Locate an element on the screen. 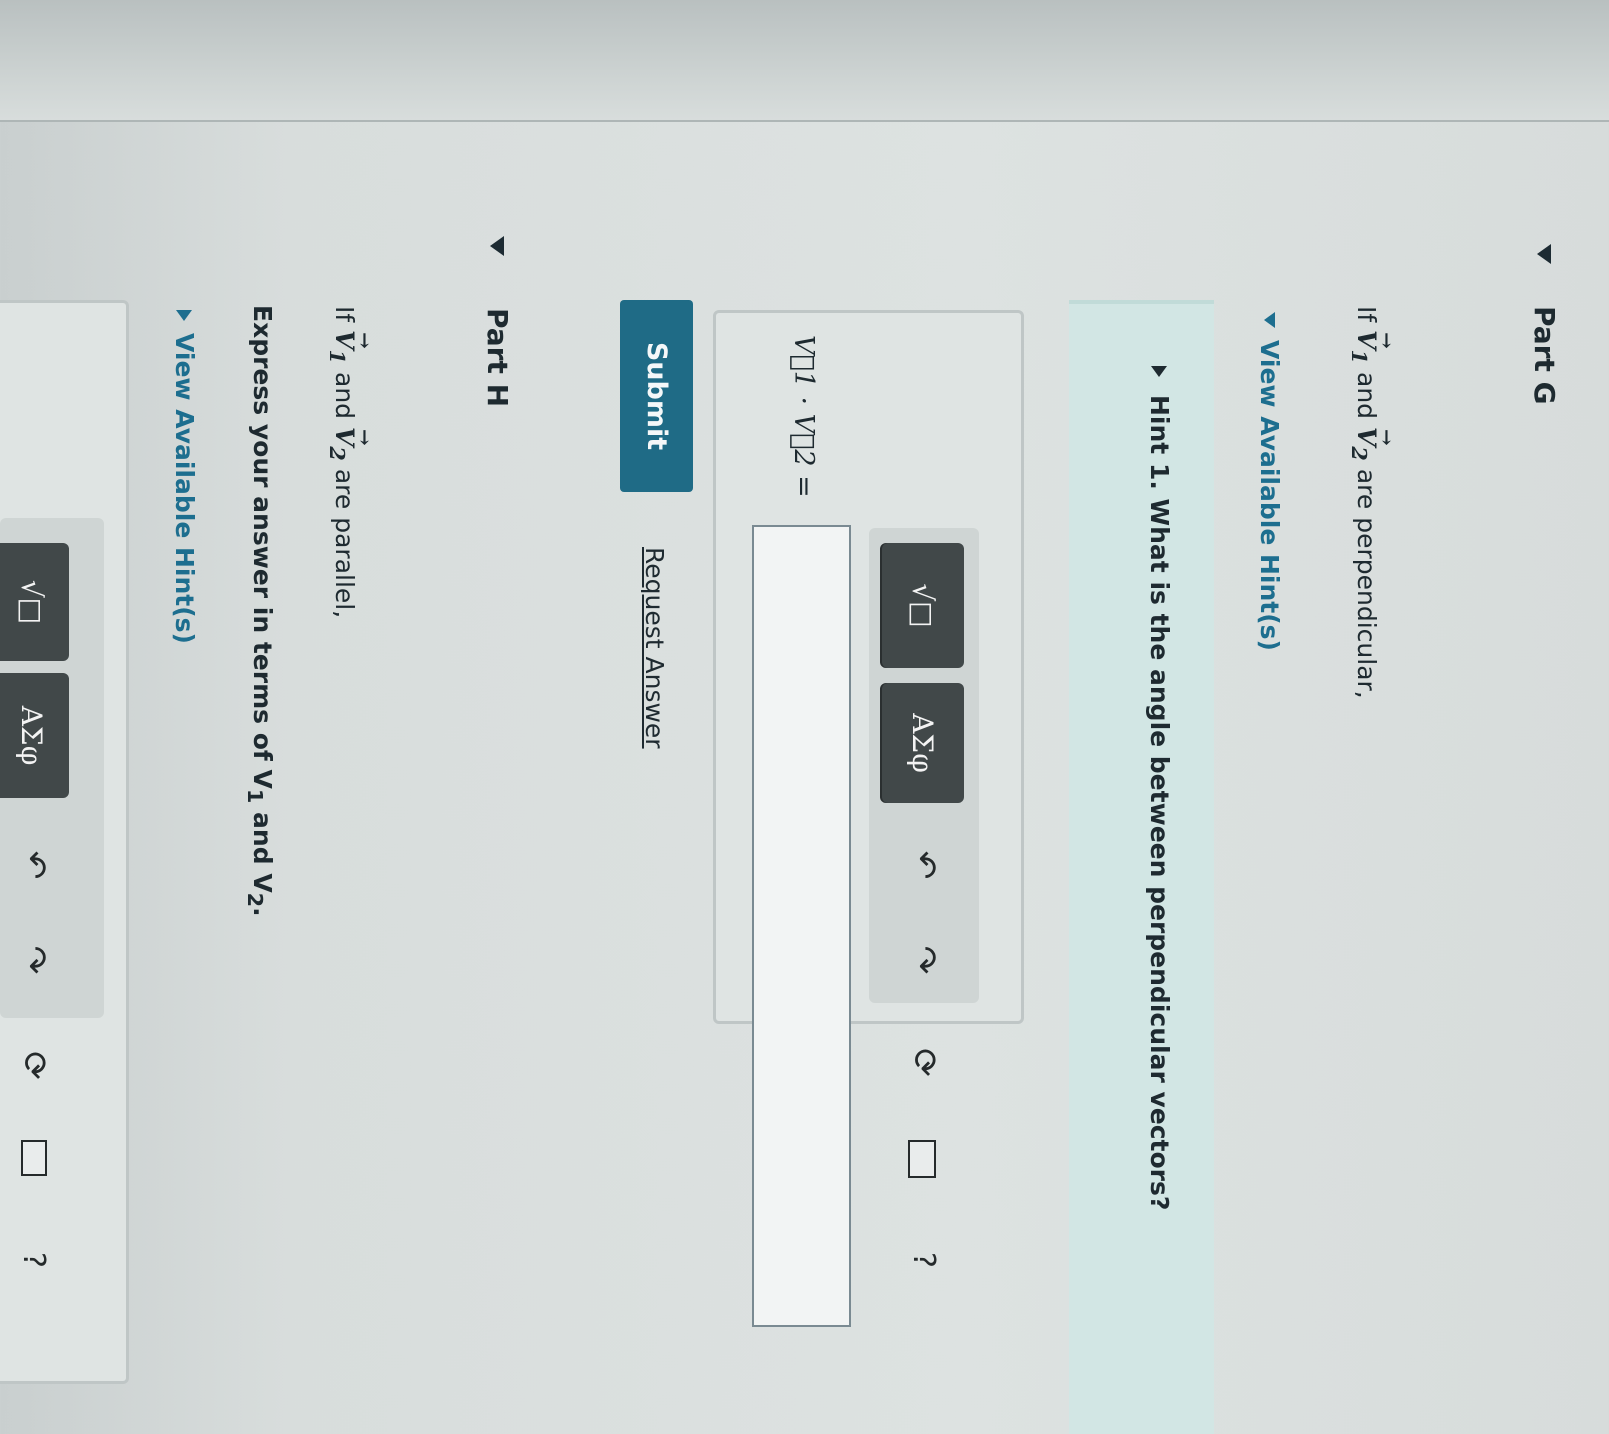 Image resolution: width=1609 pixels, height=1434 pixels. part-g-statement: If V1 and V2 are perpendicular, is located at coordinates (1364, 502).